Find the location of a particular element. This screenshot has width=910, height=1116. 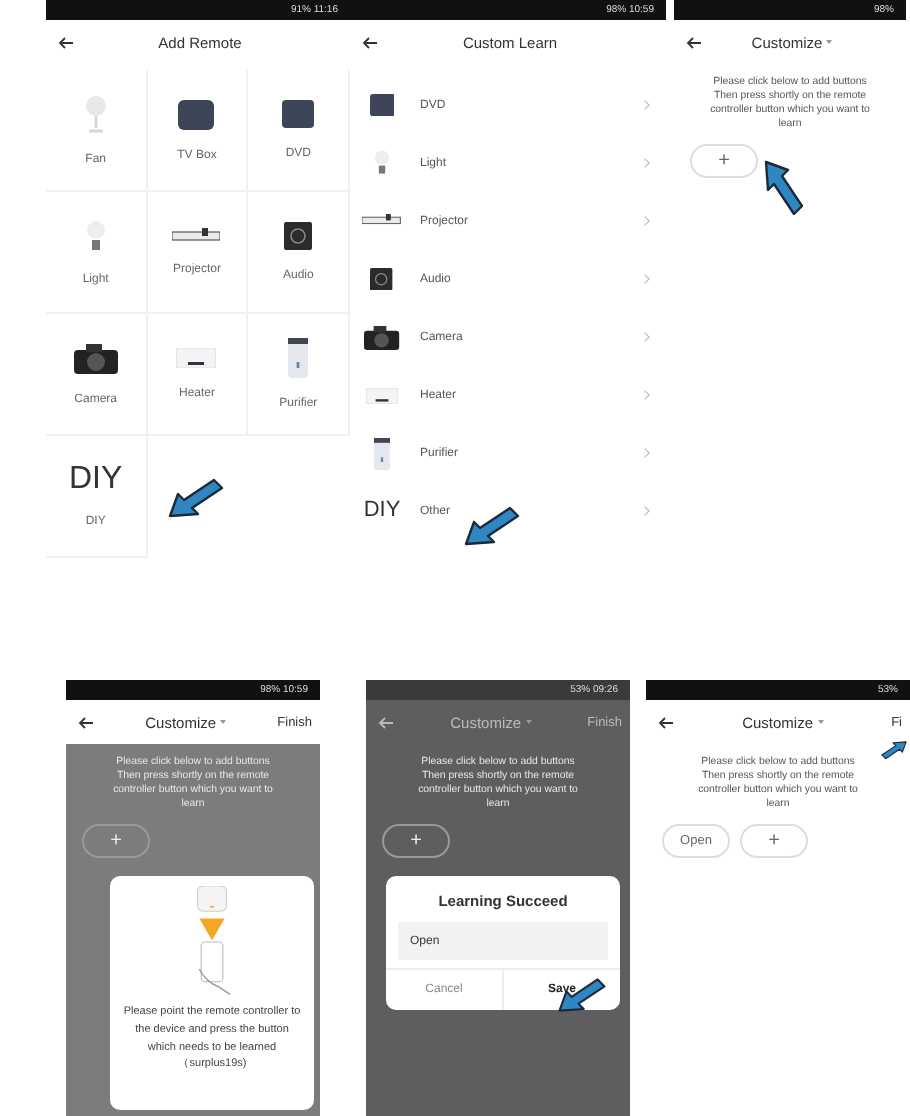

fan-icon is located at coordinates (95, 114).